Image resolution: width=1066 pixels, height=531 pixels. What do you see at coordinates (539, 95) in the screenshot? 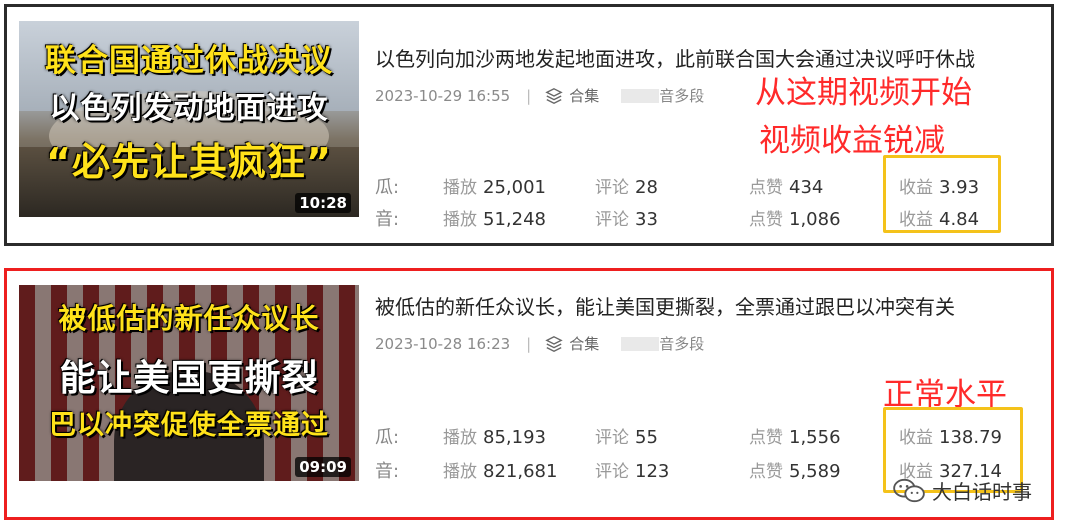
I see `video-meta: 2023-10-29 16:55 | 合集 音多段` at bounding box center [539, 95].